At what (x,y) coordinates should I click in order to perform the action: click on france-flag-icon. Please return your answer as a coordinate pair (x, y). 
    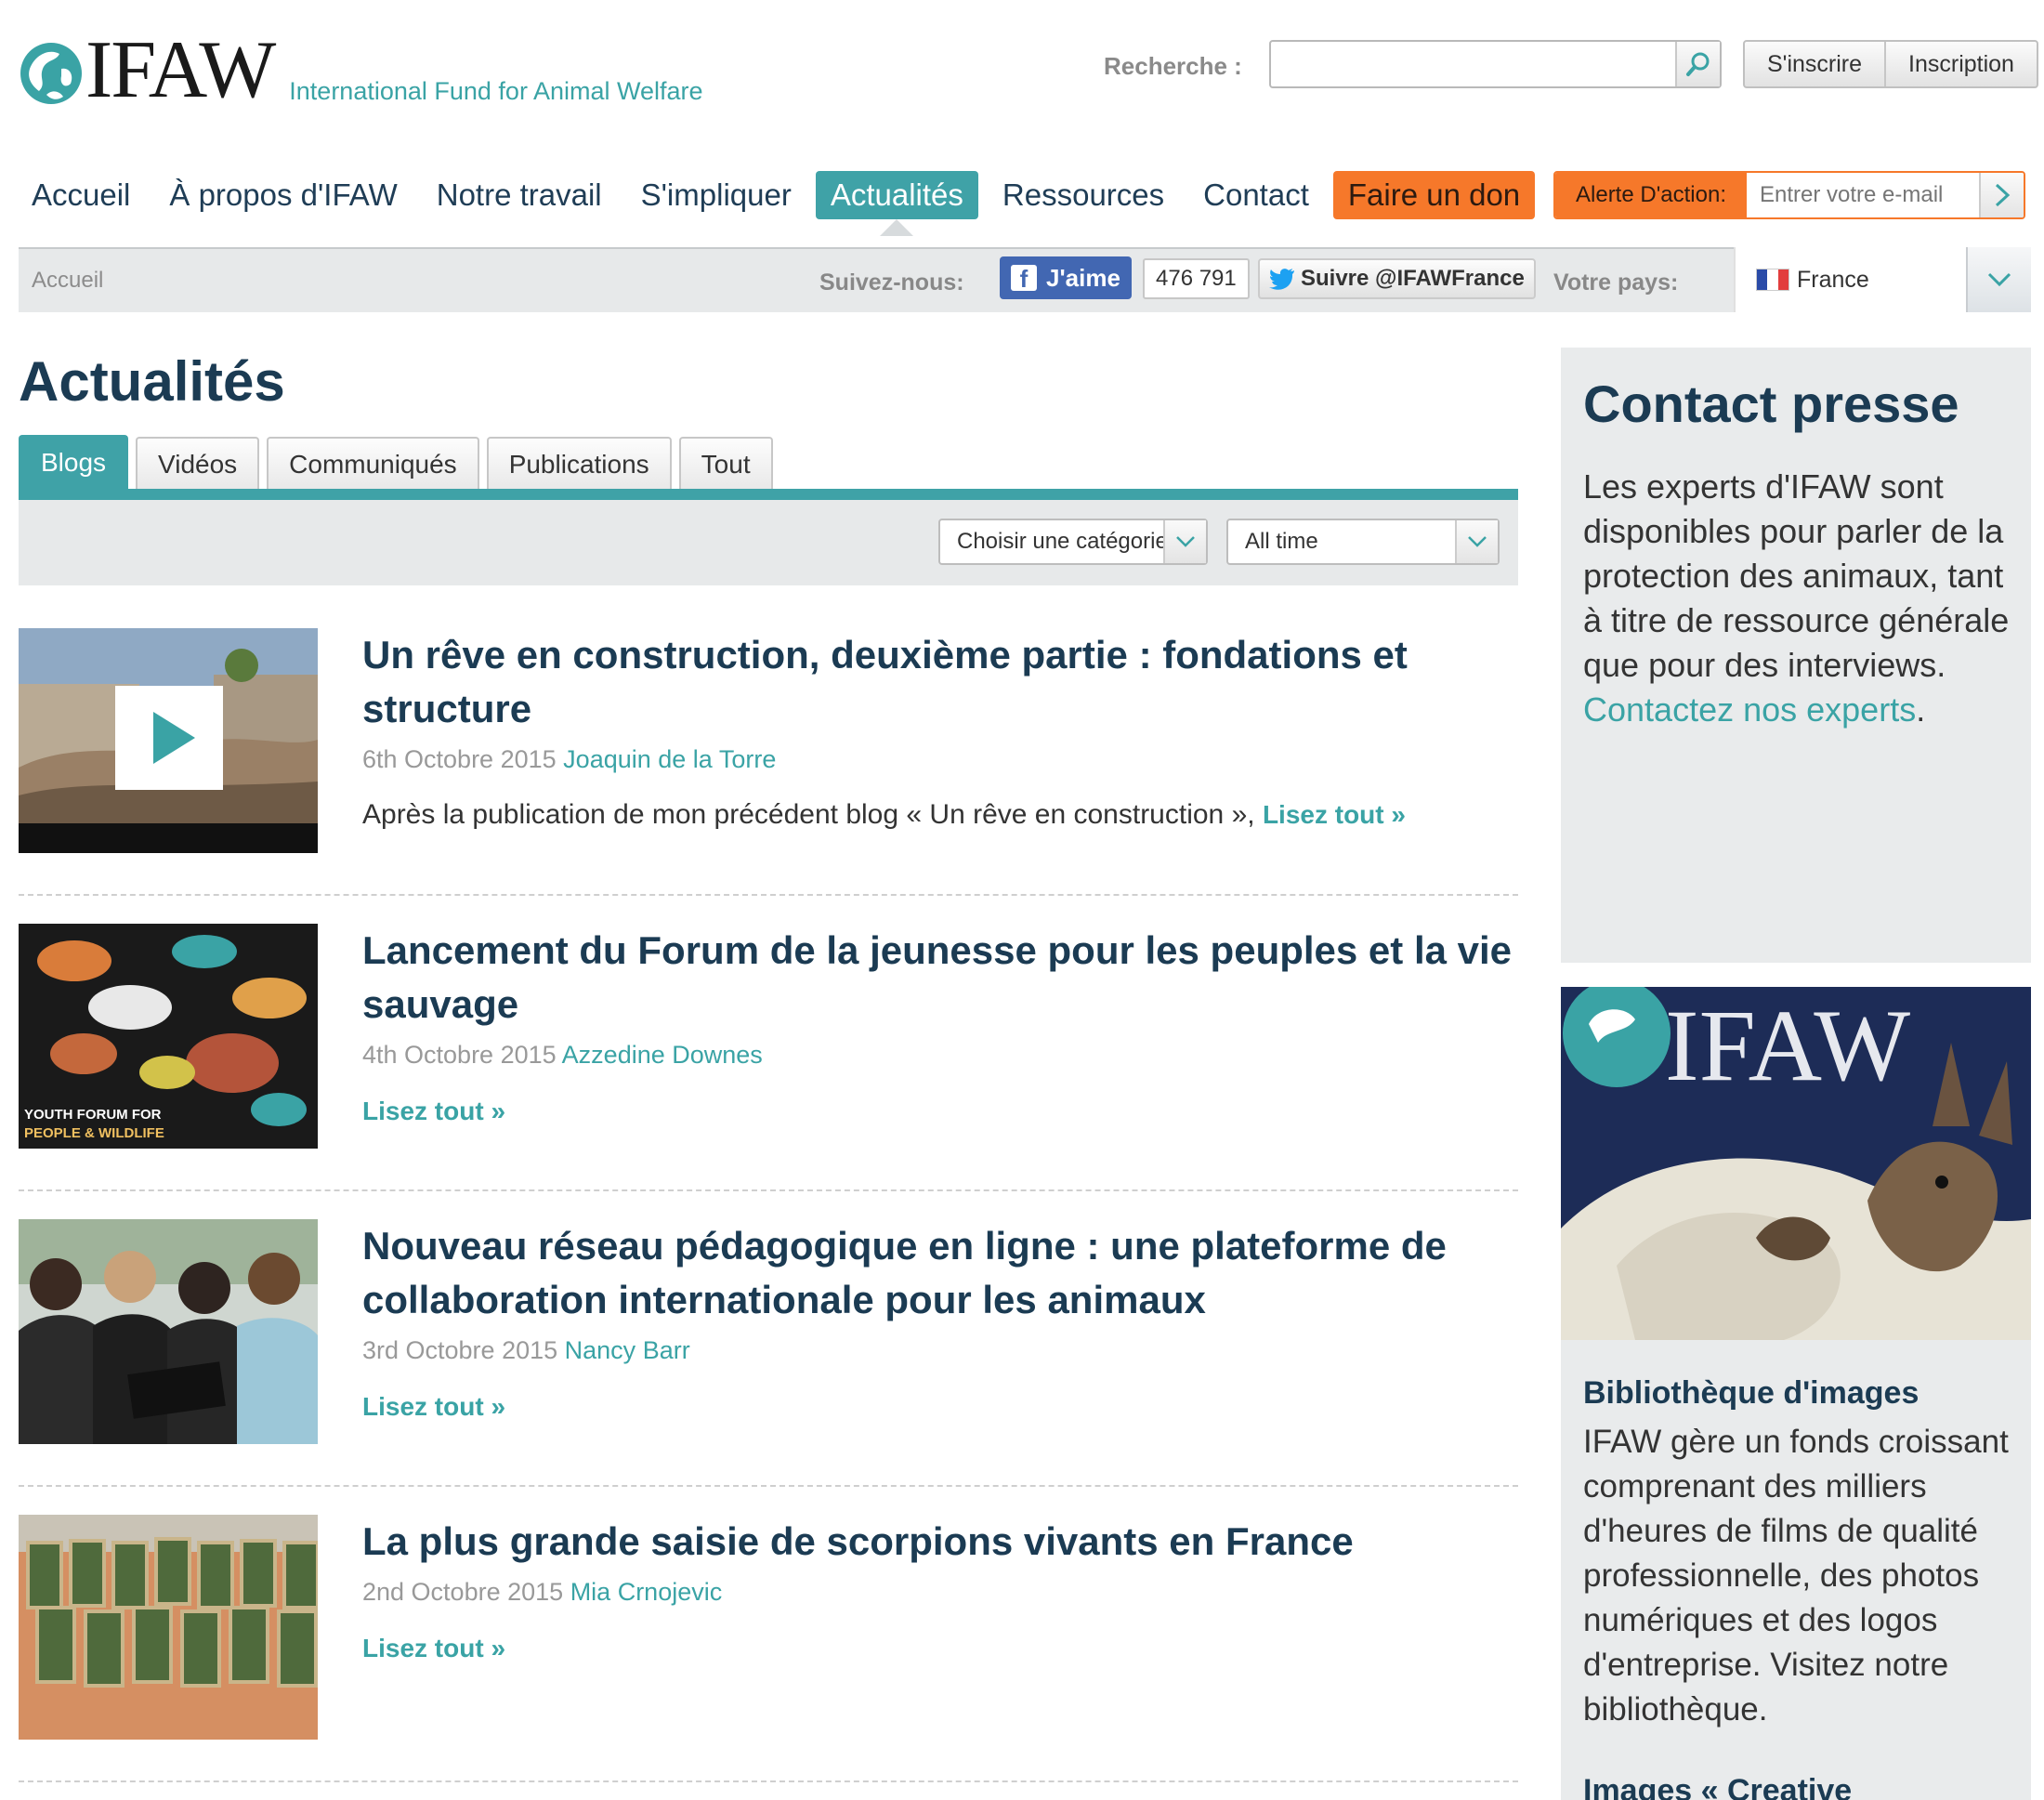
    Looking at the image, I should click on (1772, 280).